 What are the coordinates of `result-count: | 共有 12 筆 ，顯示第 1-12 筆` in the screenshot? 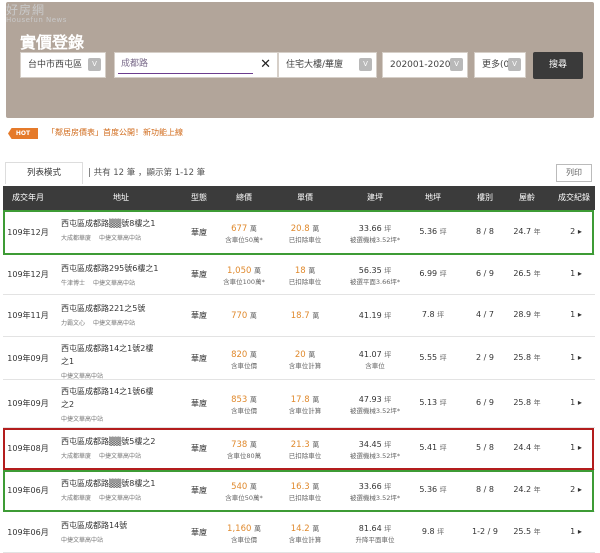 It's located at (147, 173).